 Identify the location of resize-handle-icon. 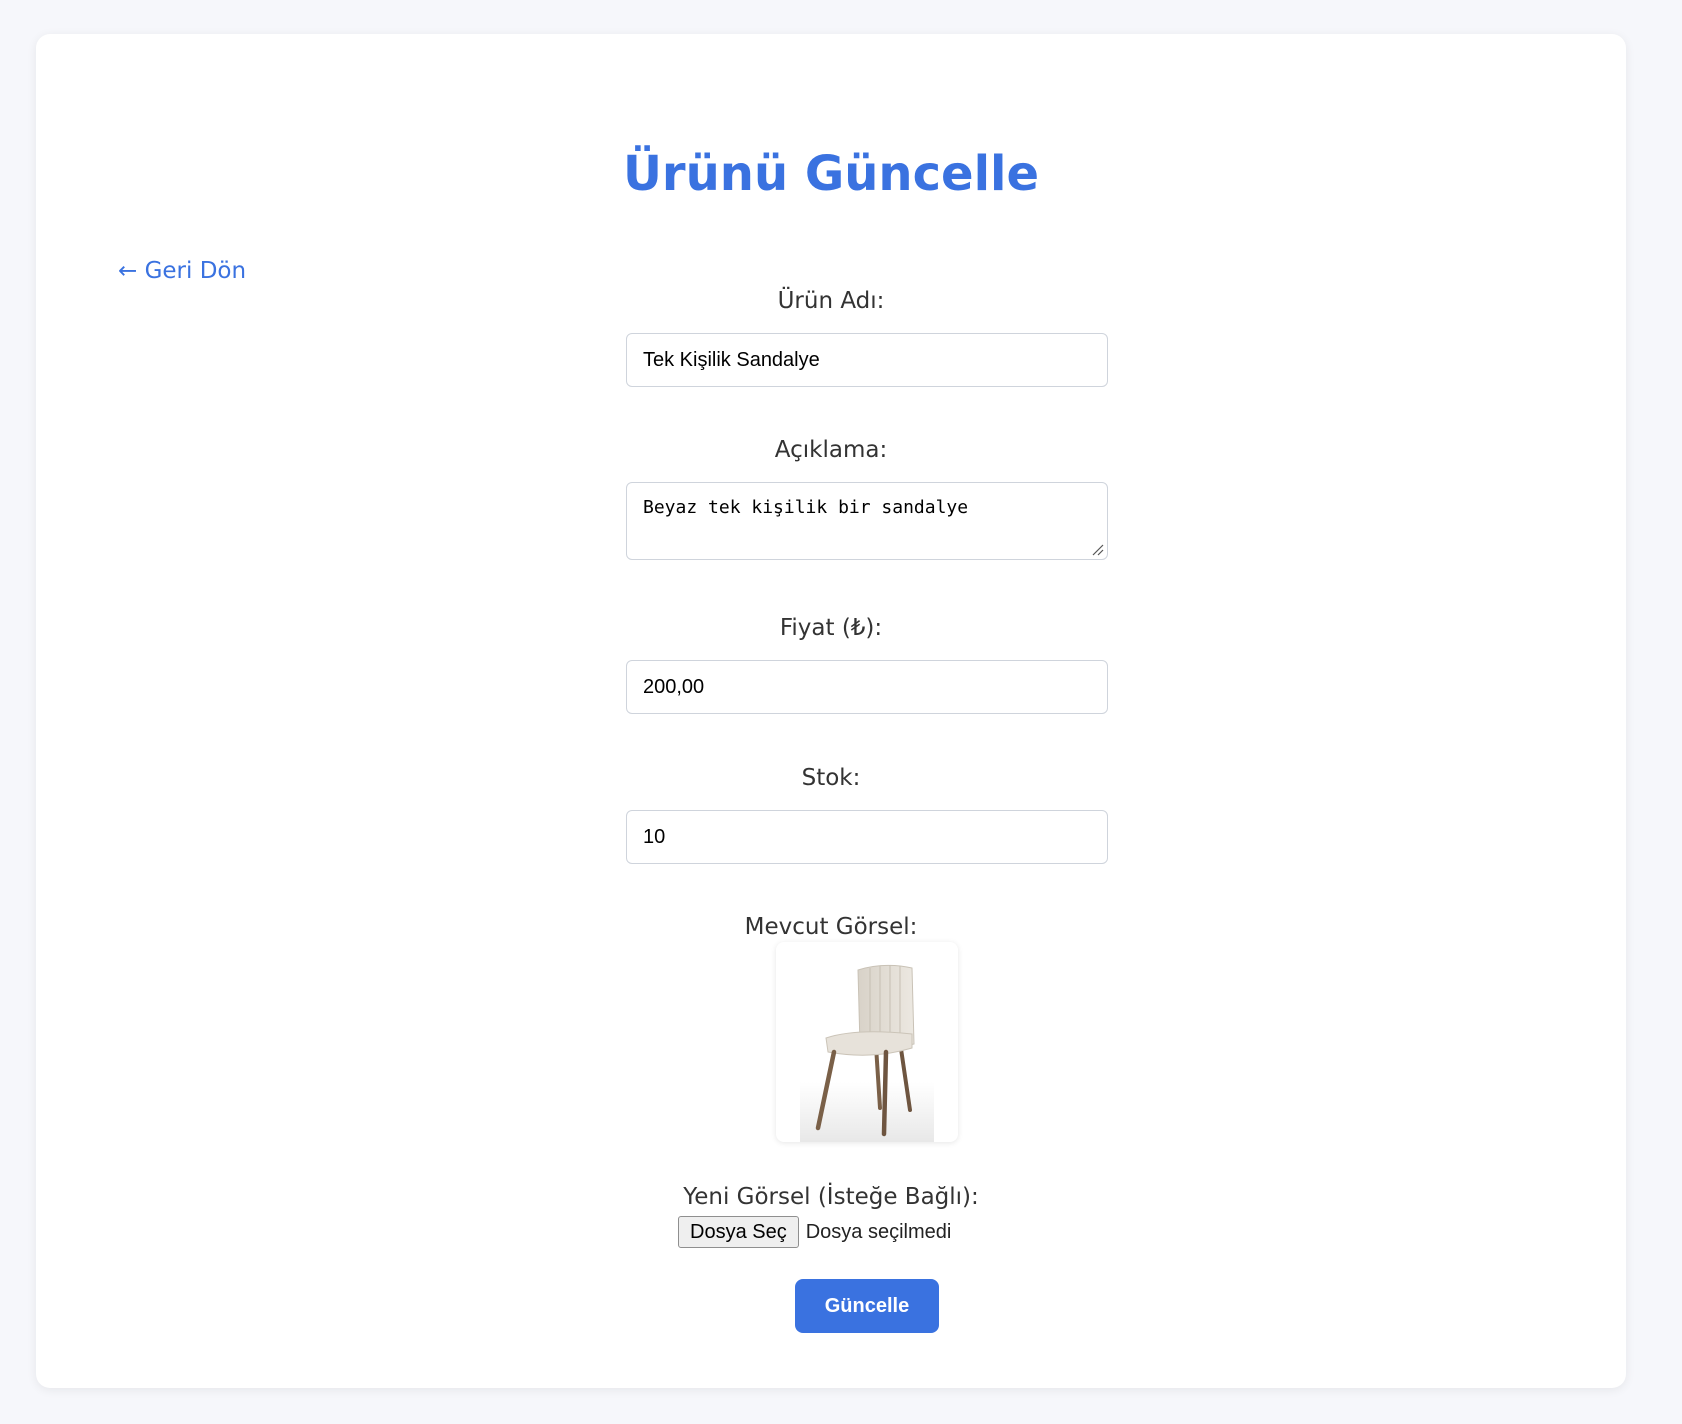
(1097, 549).